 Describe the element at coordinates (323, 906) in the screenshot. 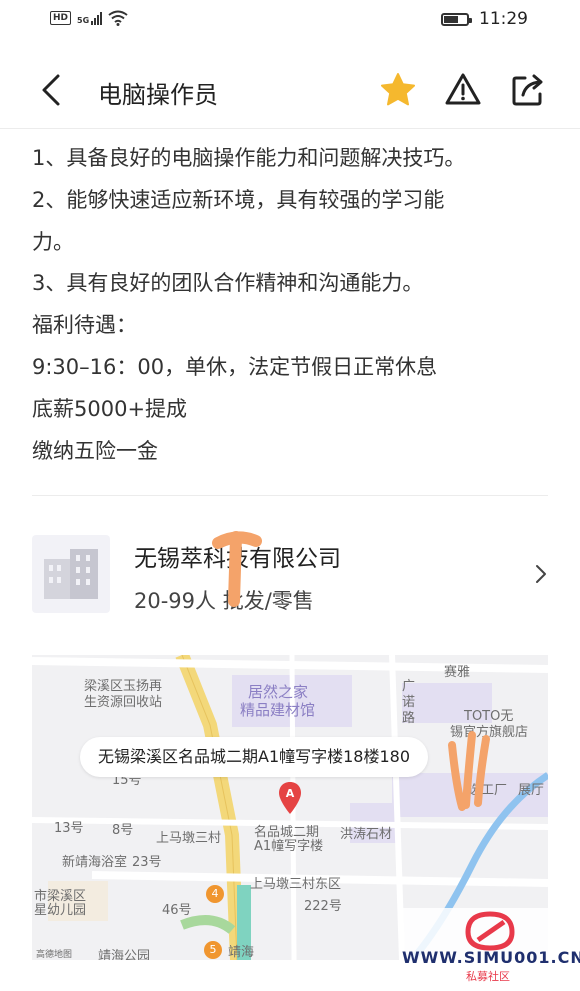

I see `map-label: 222号` at that location.